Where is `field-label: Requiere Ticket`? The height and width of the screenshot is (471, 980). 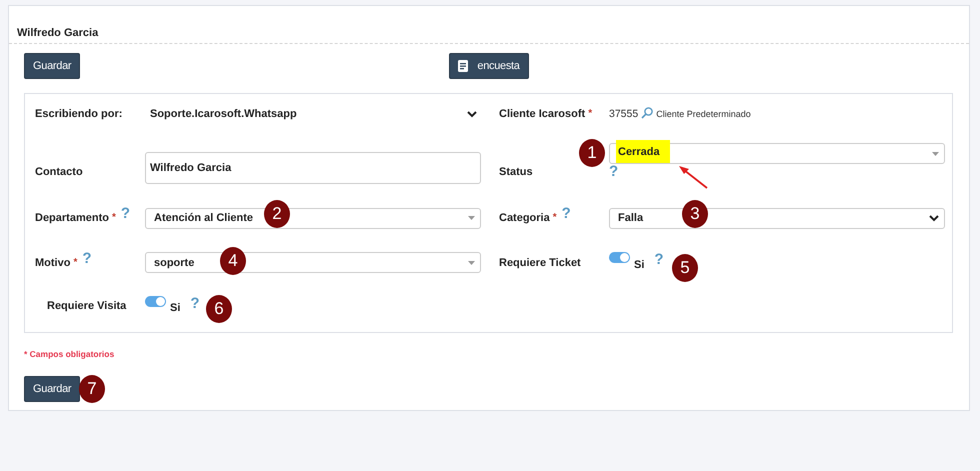 field-label: Requiere Ticket is located at coordinates (540, 262).